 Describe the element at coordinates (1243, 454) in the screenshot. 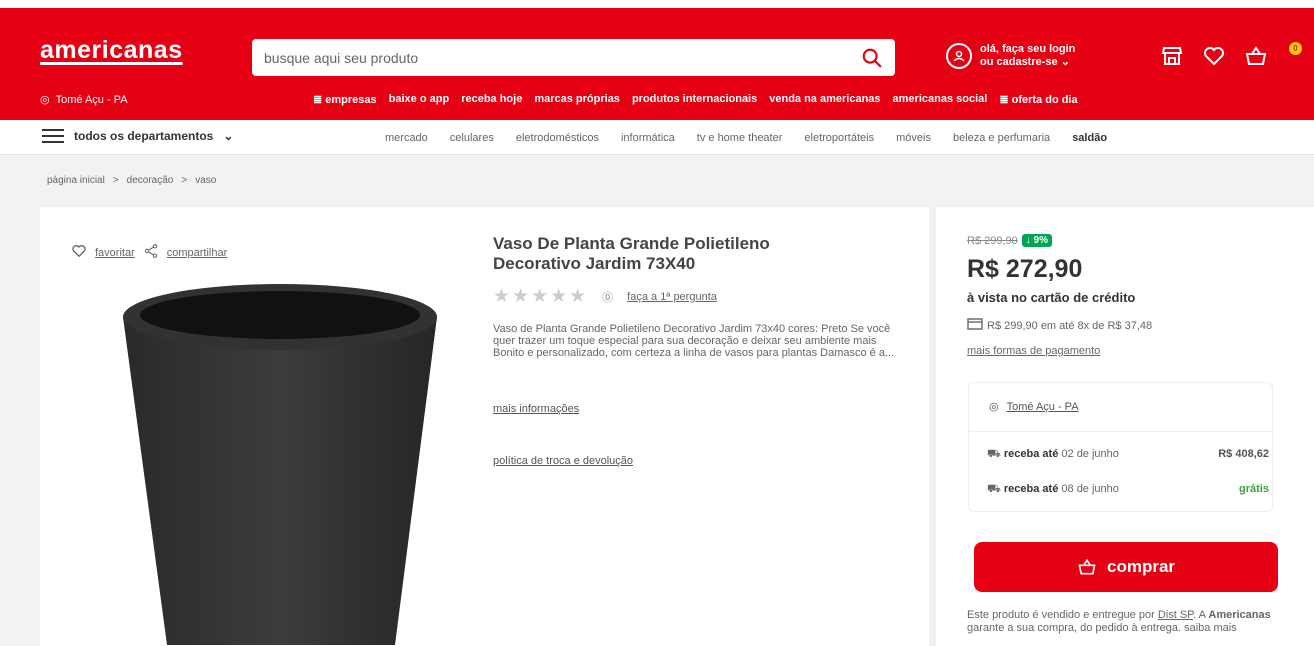

I see `shipping-price: R$ 408,62` at that location.